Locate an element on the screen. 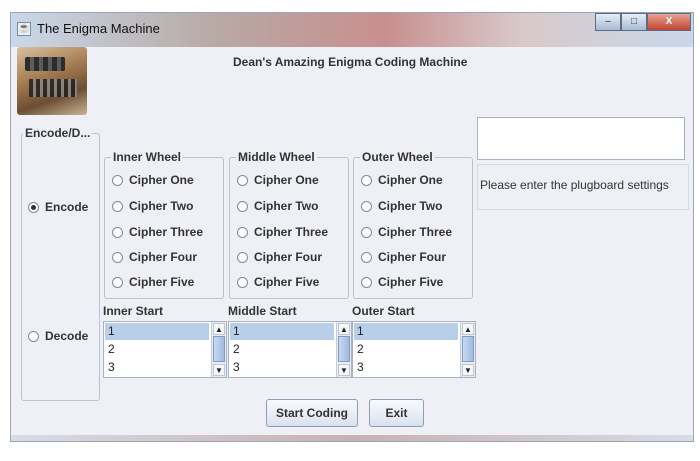  outer-cipher-one-radio: Cipher One is located at coordinates (402, 180).